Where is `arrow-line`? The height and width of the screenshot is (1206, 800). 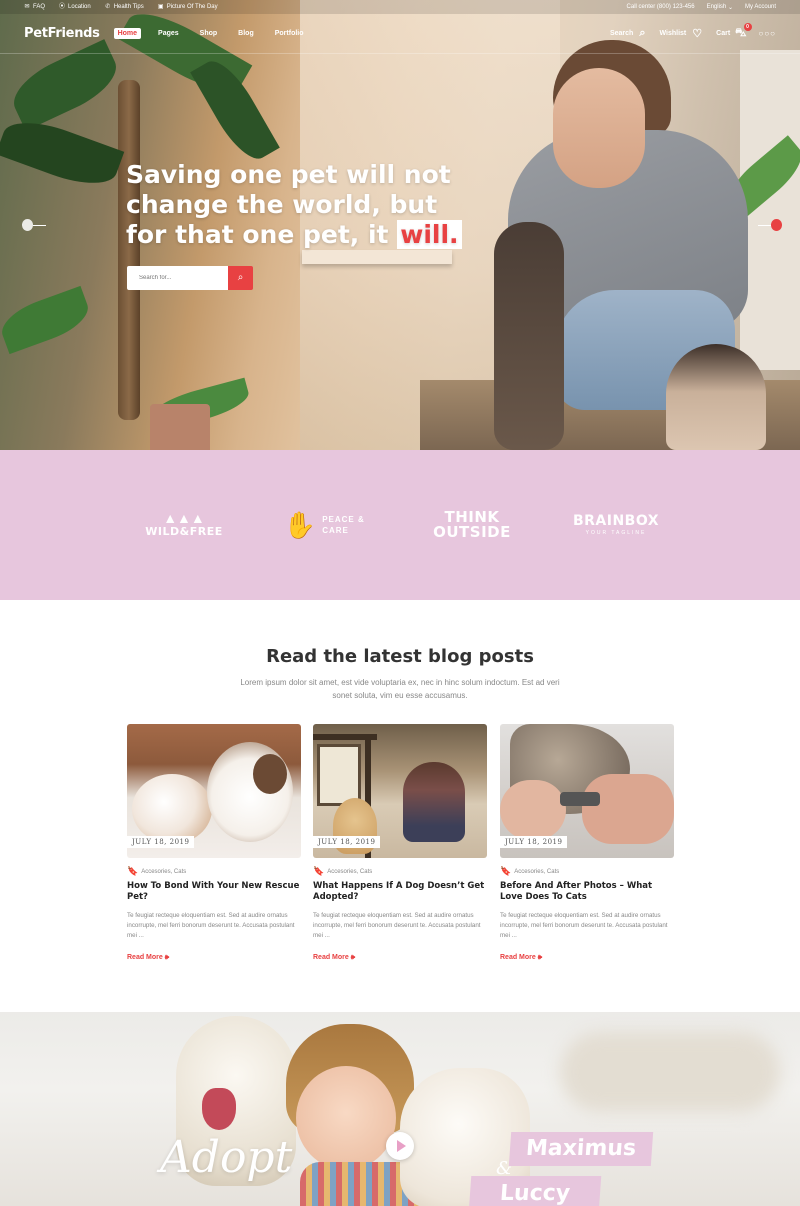 arrow-line is located at coordinates (39, 225).